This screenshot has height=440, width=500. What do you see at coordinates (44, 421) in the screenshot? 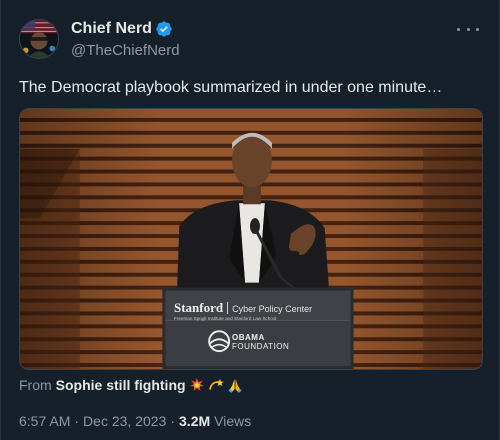
I see `tweet-time: 6:57 AM` at bounding box center [44, 421].